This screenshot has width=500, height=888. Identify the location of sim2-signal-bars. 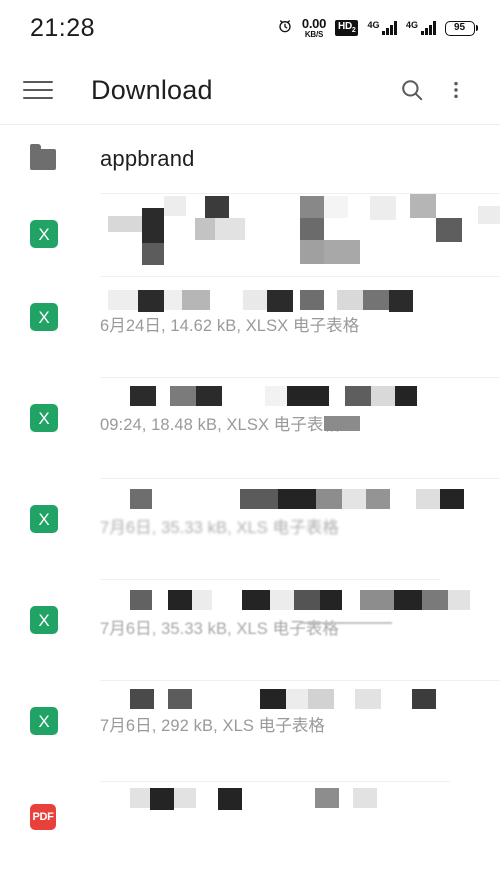
(428, 28).